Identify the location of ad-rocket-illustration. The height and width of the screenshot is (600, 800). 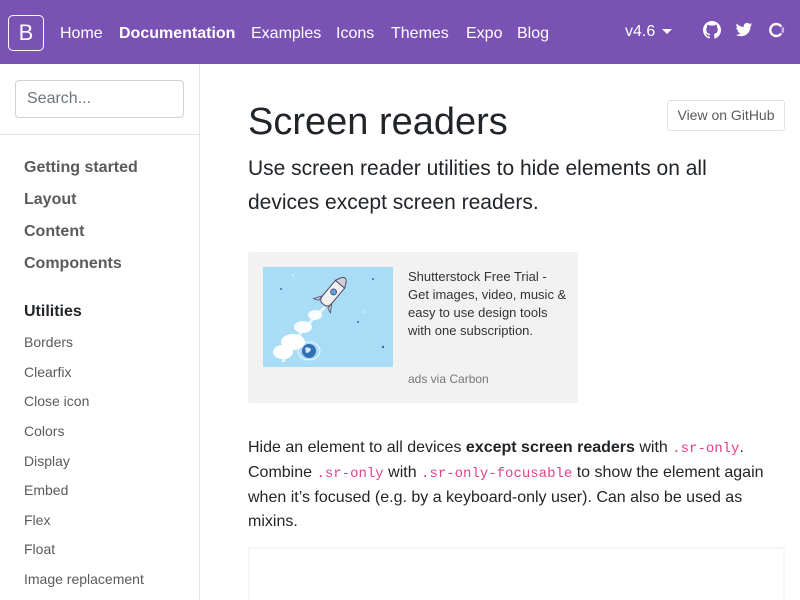
(328, 317).